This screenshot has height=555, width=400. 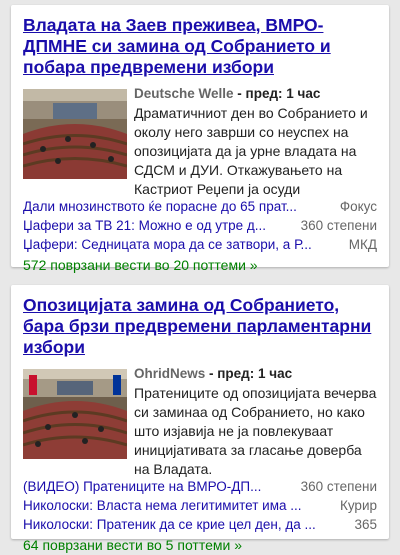 I want to click on story-meta: Deutsche Welle - пред: 1 час, so click(x=255, y=94).